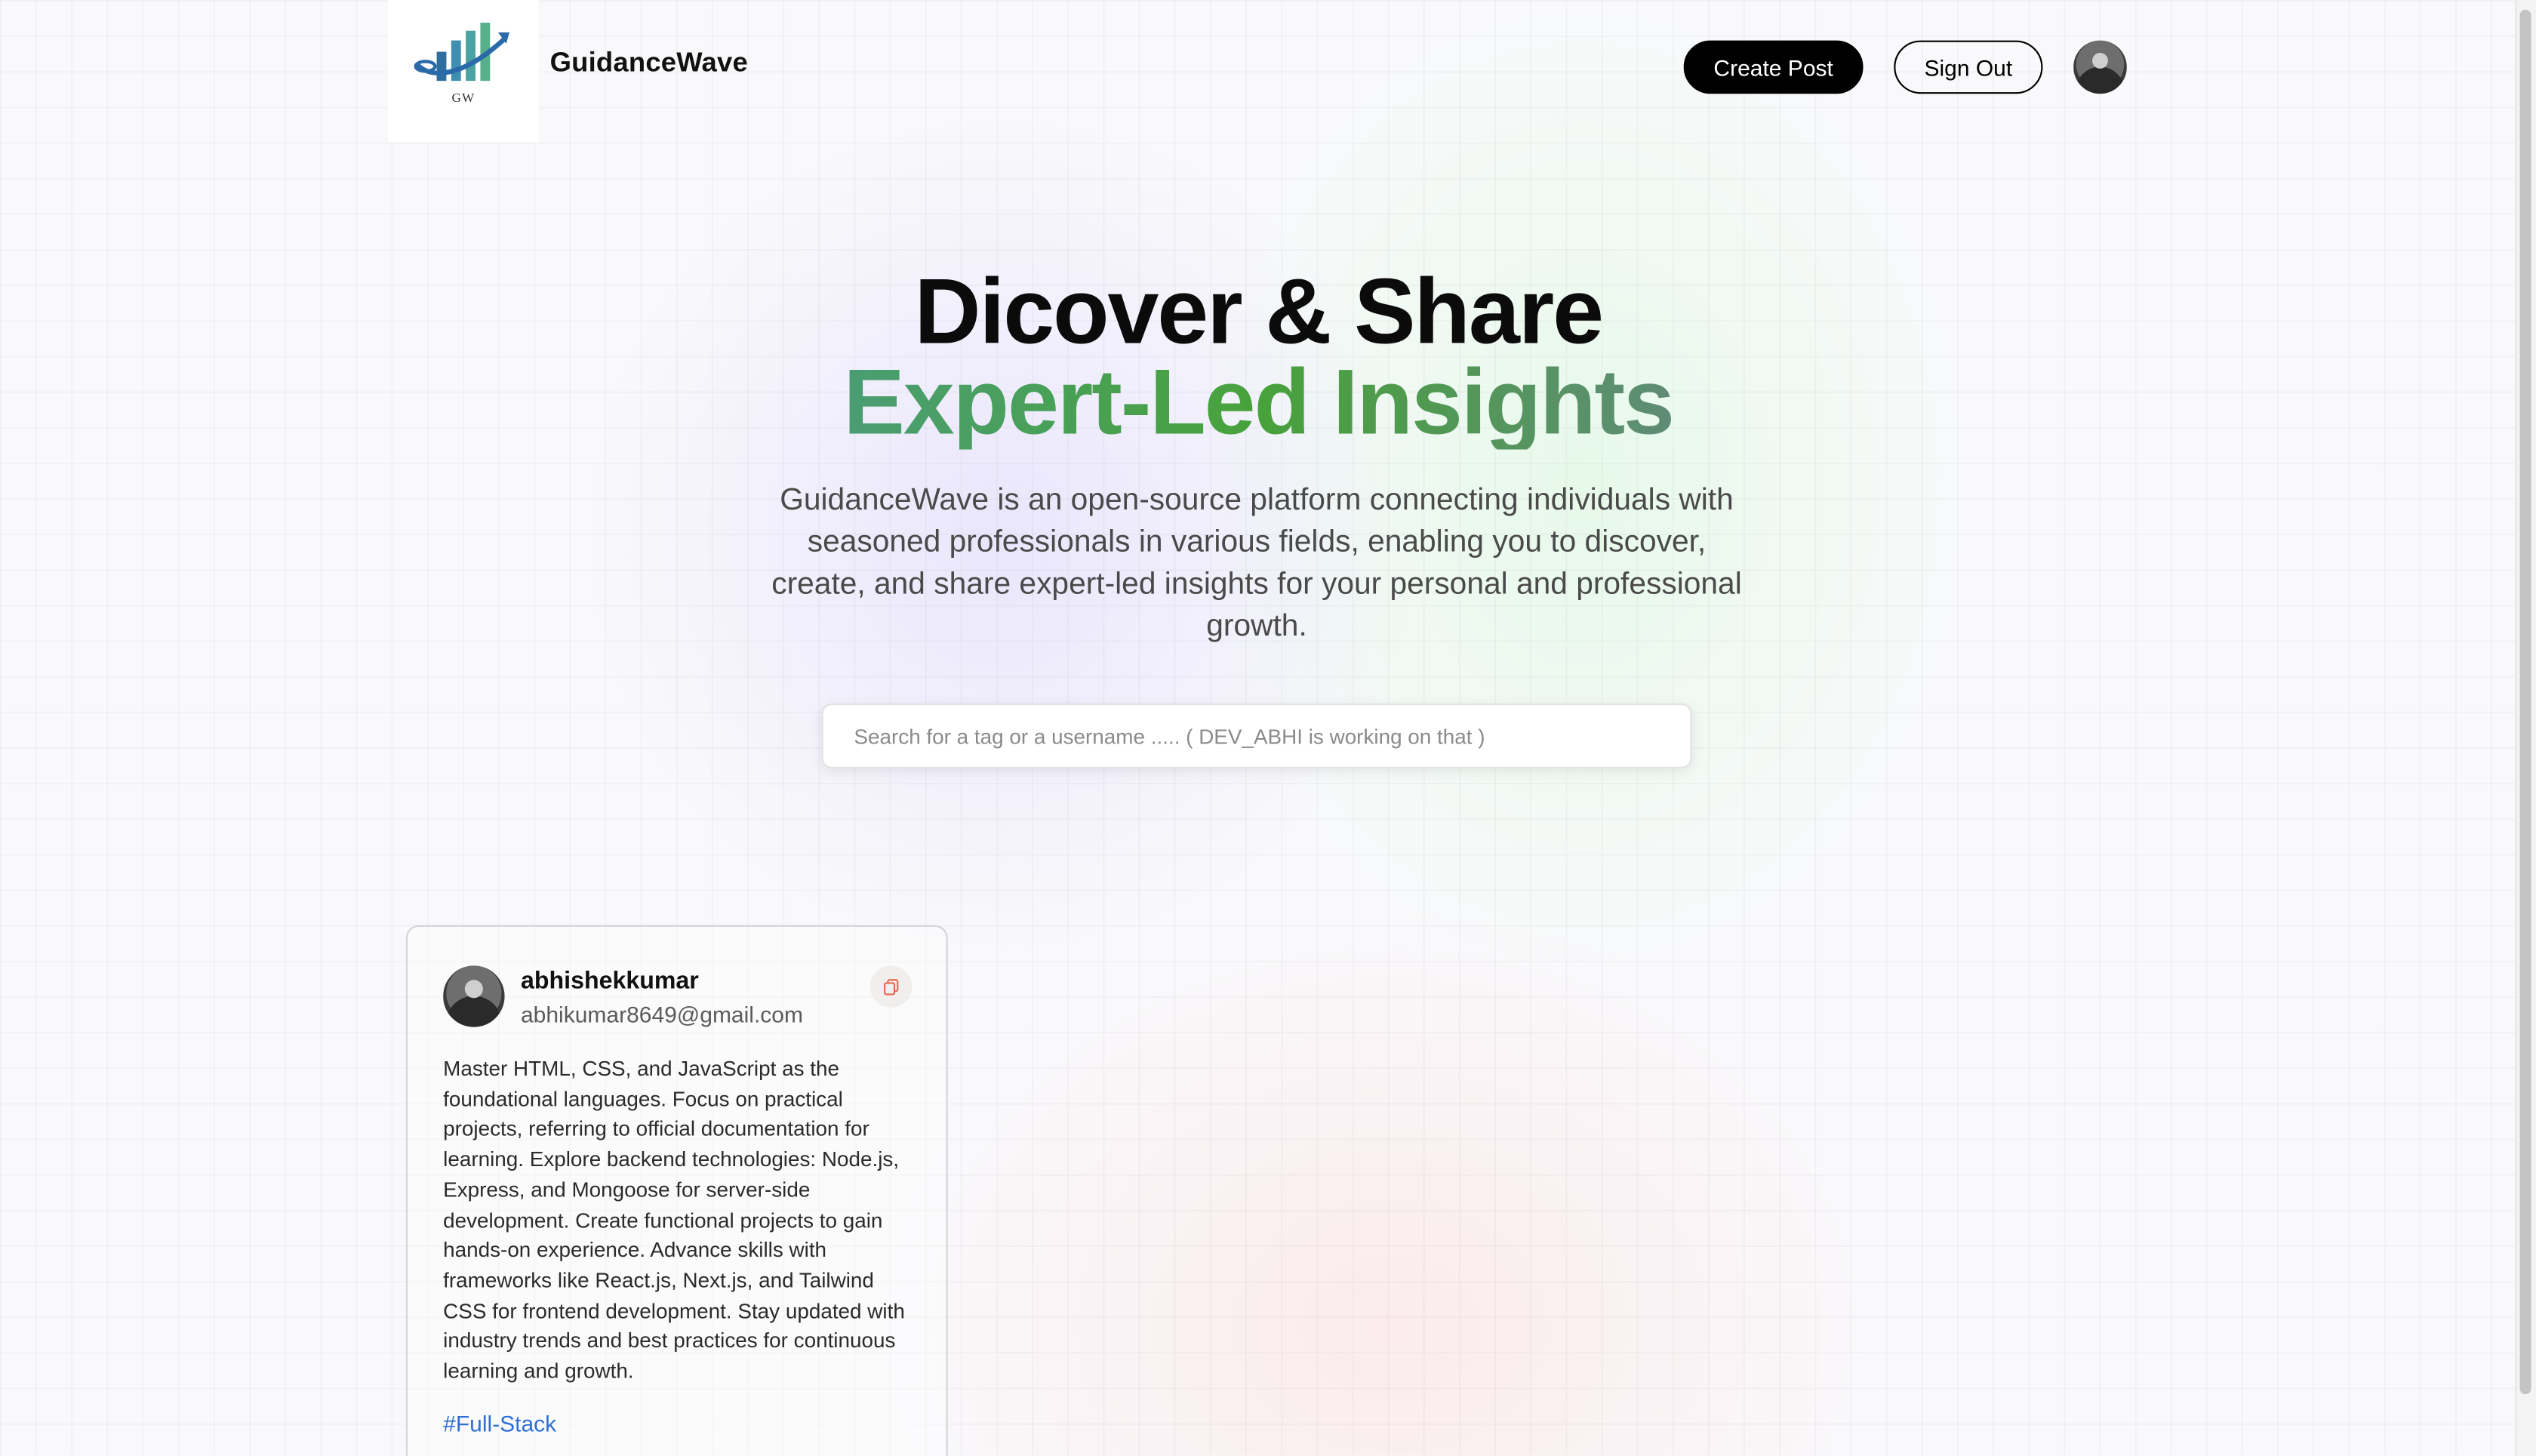  Describe the element at coordinates (662, 1014) in the screenshot. I see `post-author-email: abhikumar8649@gmail.com` at that location.